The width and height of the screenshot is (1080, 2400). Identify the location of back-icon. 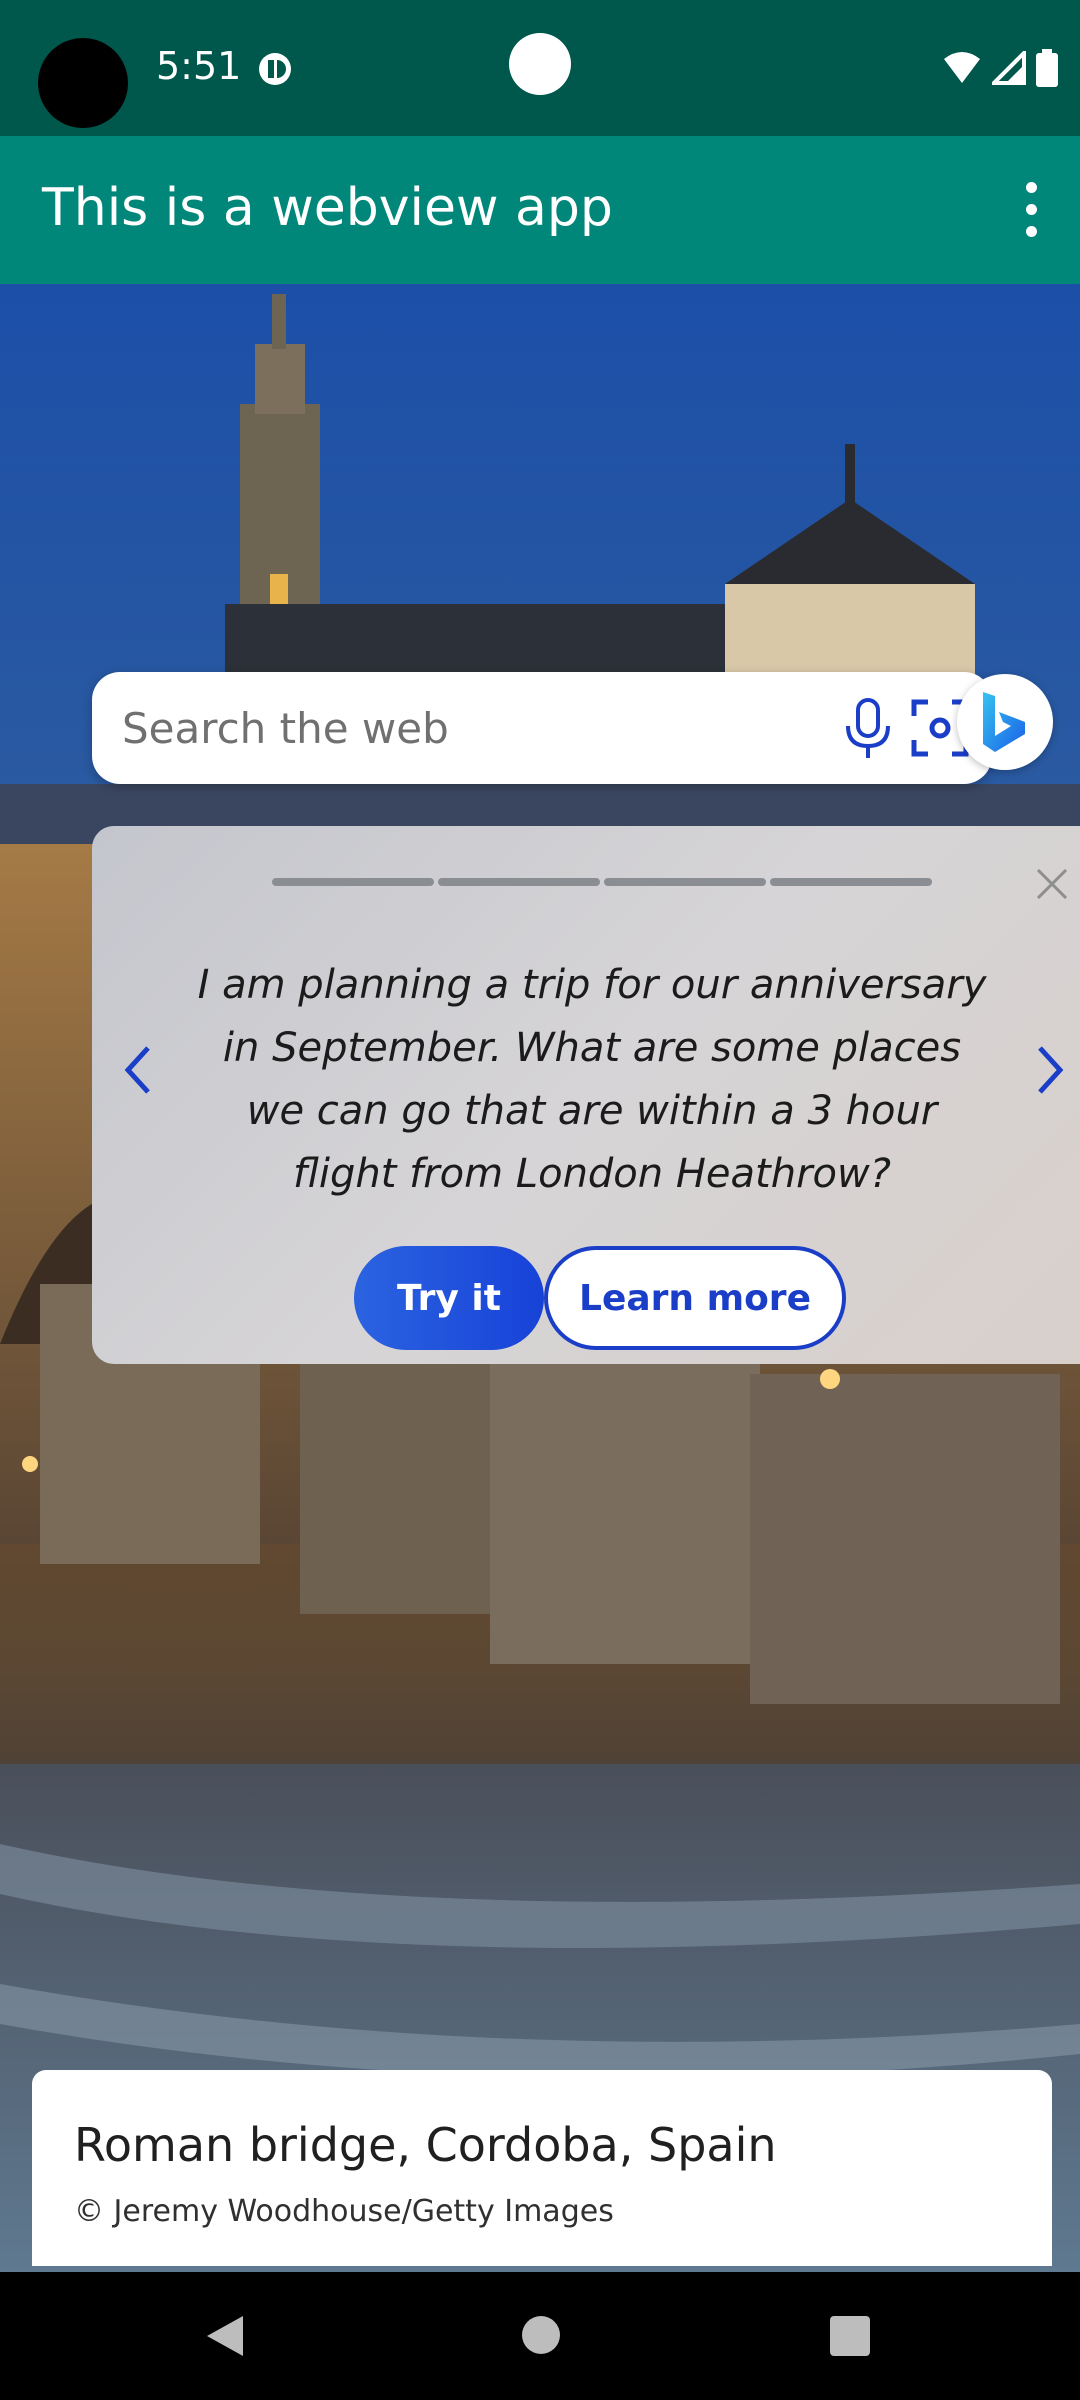
(225, 2336).